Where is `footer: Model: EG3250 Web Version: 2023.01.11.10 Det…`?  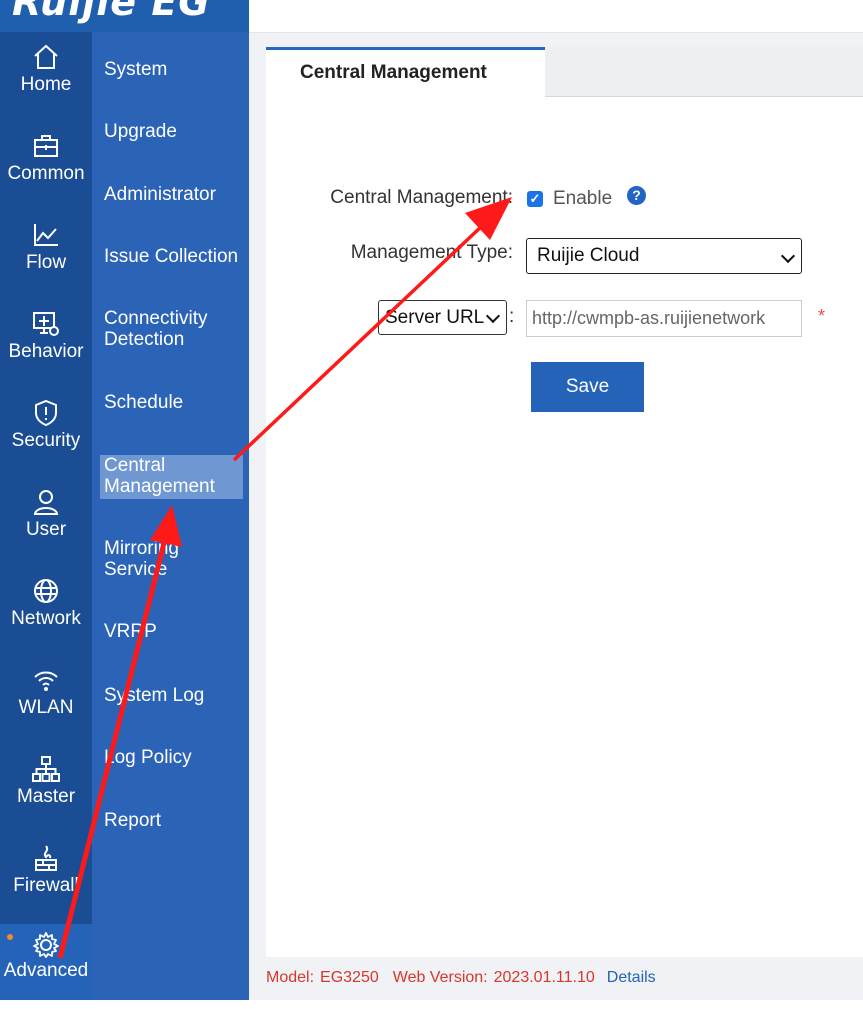
footer: Model: EG3250 Web Version: 2023.01.11.10 Det… is located at coordinates (464, 978).